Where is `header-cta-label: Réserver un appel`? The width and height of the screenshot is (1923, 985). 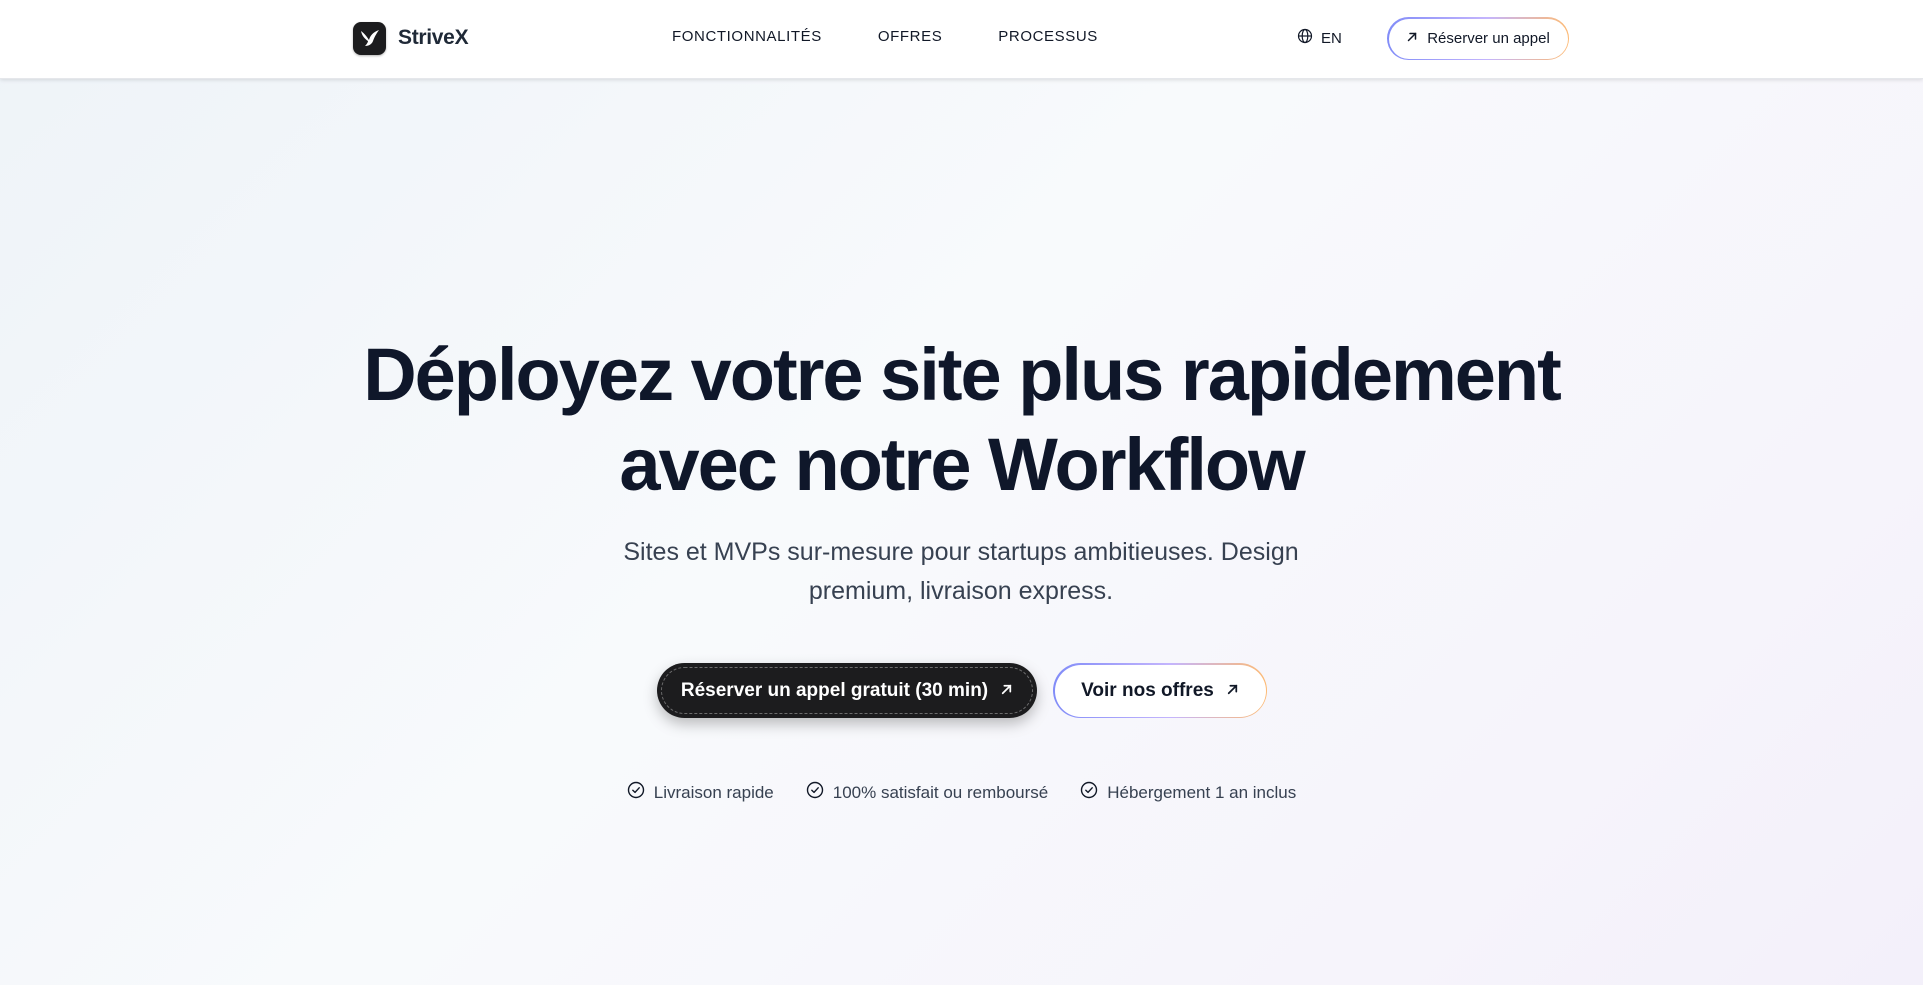
header-cta-label: Réserver un appel is located at coordinates (1488, 38).